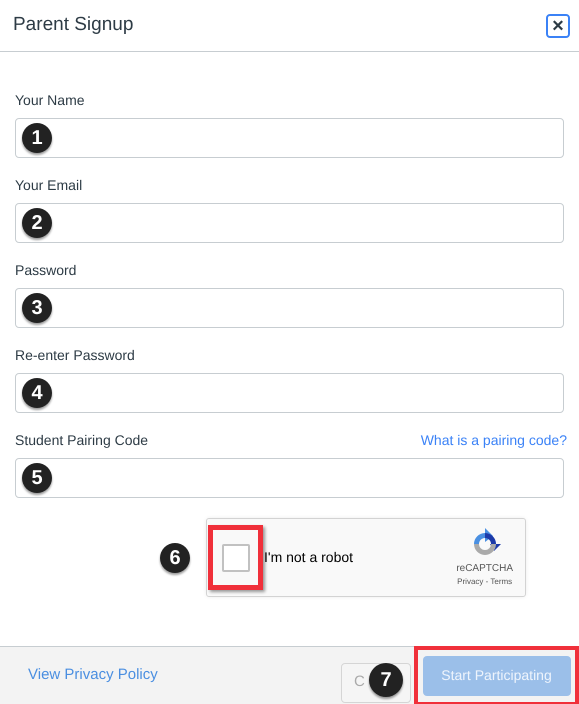 The width and height of the screenshot is (579, 704). What do you see at coordinates (50, 100) in the screenshot?
I see `field-label: Your Name` at bounding box center [50, 100].